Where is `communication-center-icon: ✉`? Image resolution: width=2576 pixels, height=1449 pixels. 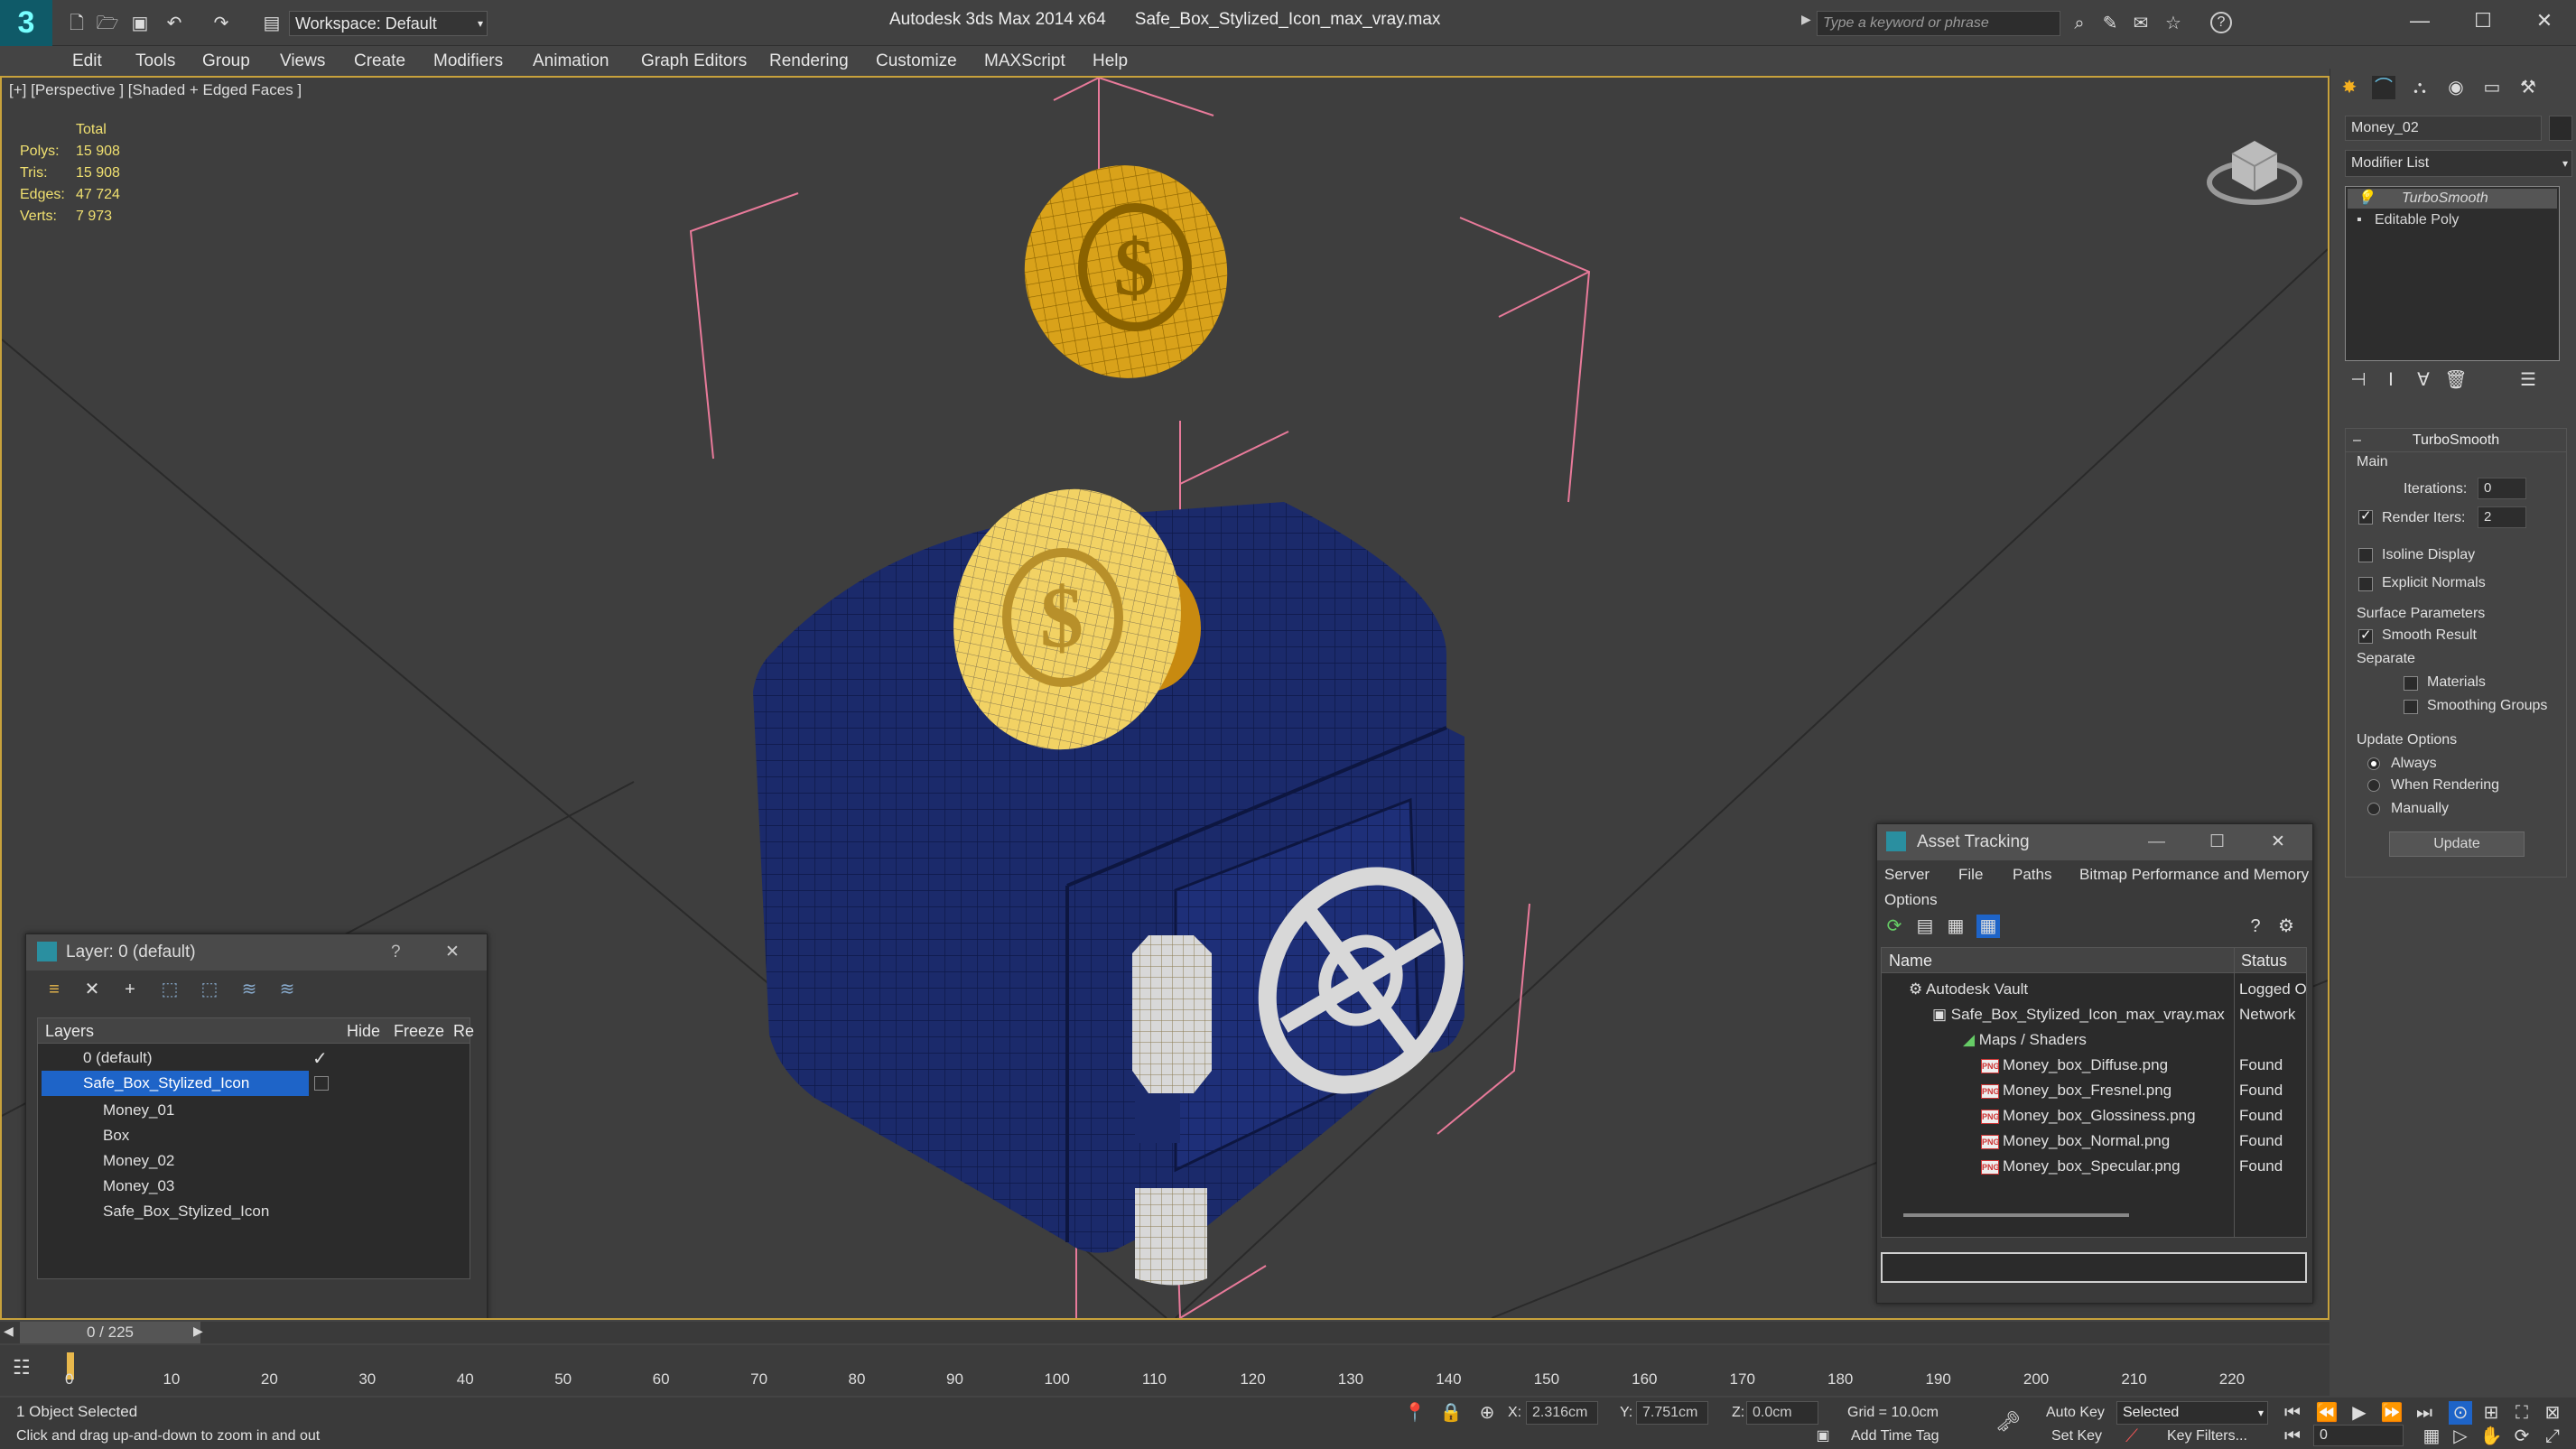
communication-center-icon: ✉ is located at coordinates (2141, 23).